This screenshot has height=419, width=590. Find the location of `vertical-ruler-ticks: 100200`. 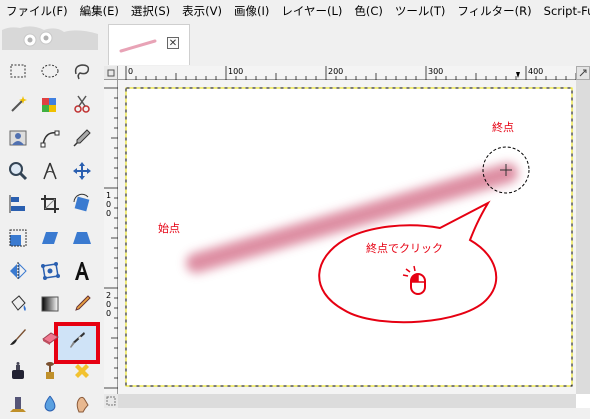

vertical-ruler-ticks: 100200 is located at coordinates (111, 238).